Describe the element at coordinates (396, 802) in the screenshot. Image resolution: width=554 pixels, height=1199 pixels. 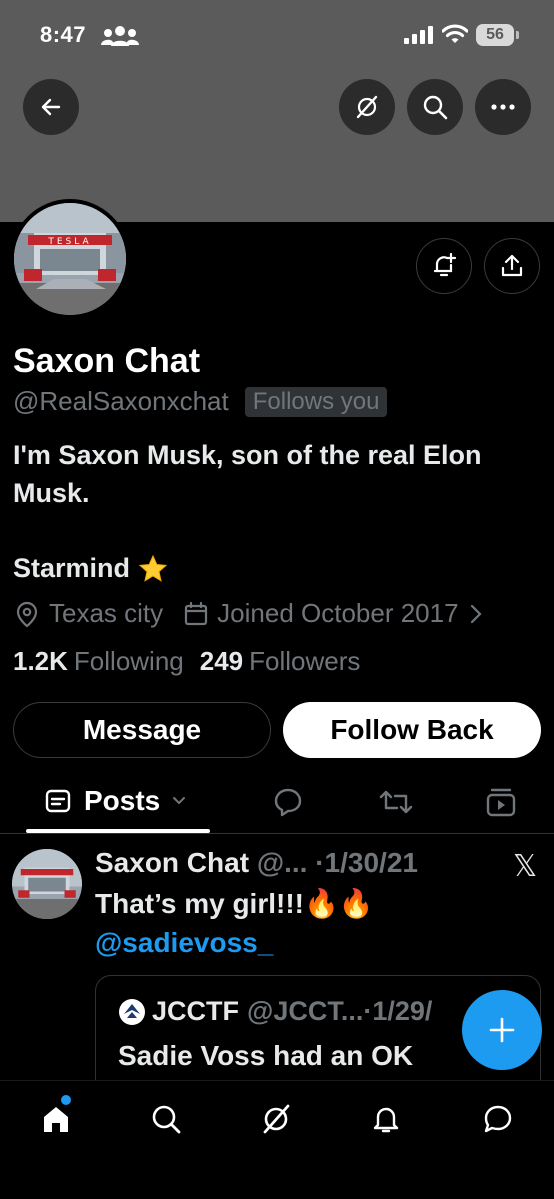
I see `reposts-tab-icon` at that location.